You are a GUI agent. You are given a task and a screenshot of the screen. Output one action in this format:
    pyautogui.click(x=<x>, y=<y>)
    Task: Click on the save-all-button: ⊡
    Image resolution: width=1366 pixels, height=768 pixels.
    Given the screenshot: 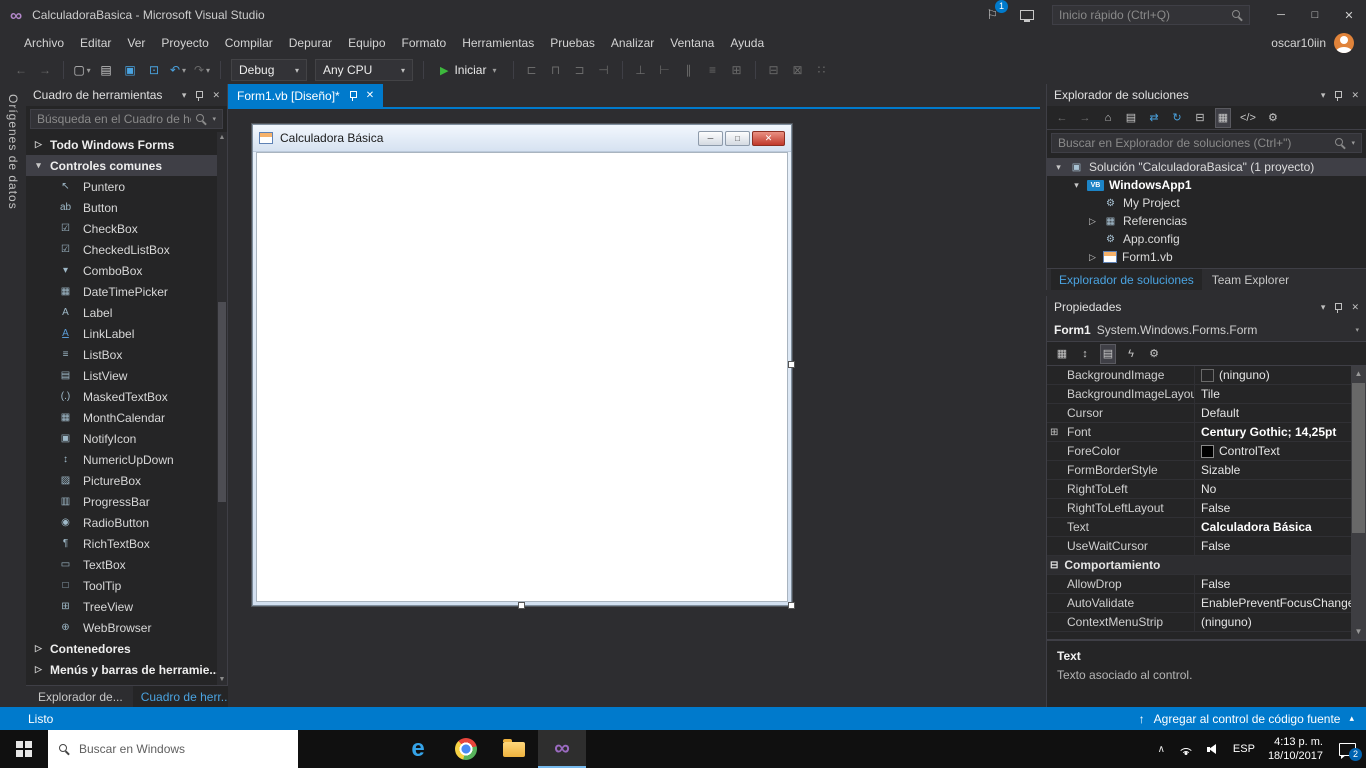 What is the action you would take?
    pyautogui.click(x=154, y=70)
    